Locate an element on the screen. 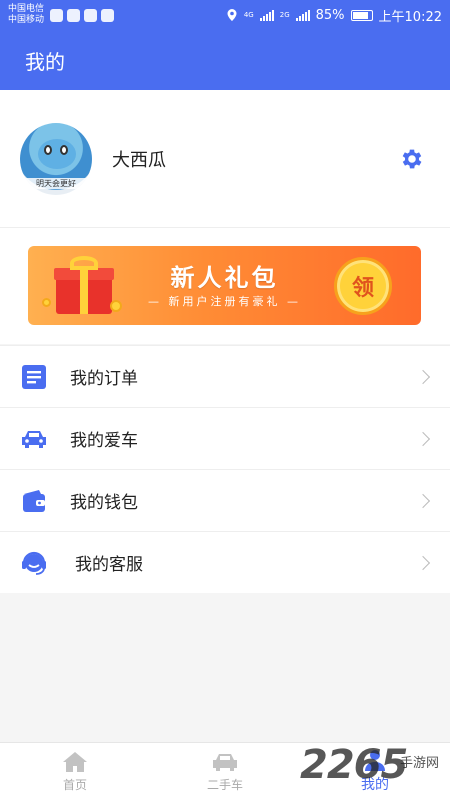 This screenshot has height=800, width=450. banner-section: 新人礼包 — 新用户注册有豪礼 — 领 is located at coordinates (225, 286).